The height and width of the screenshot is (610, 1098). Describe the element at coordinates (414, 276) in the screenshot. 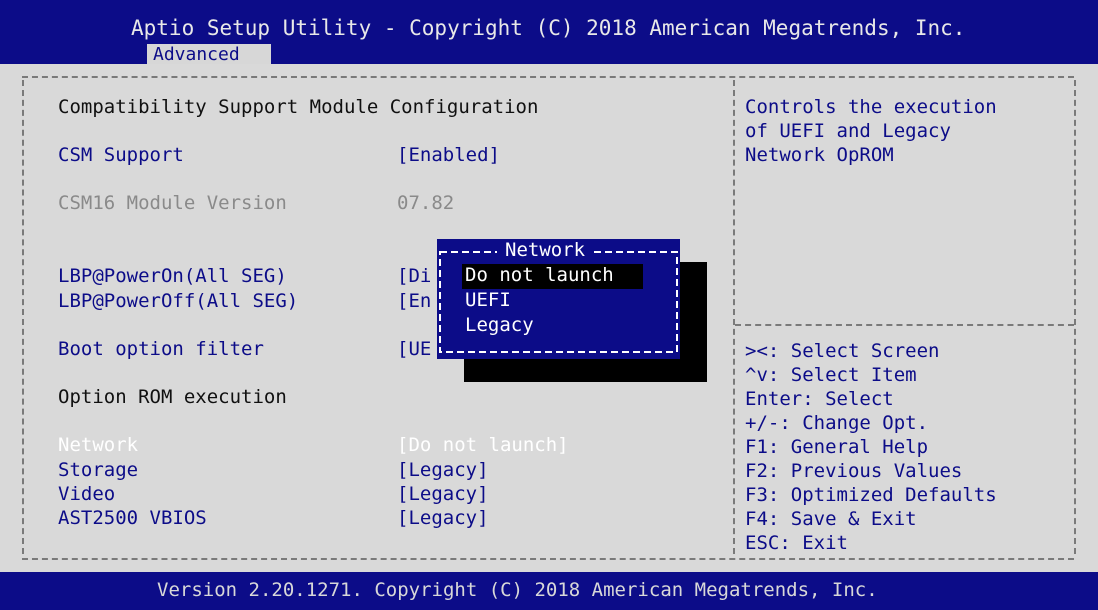

I see `lbp-poweron-value: [Di` at that location.